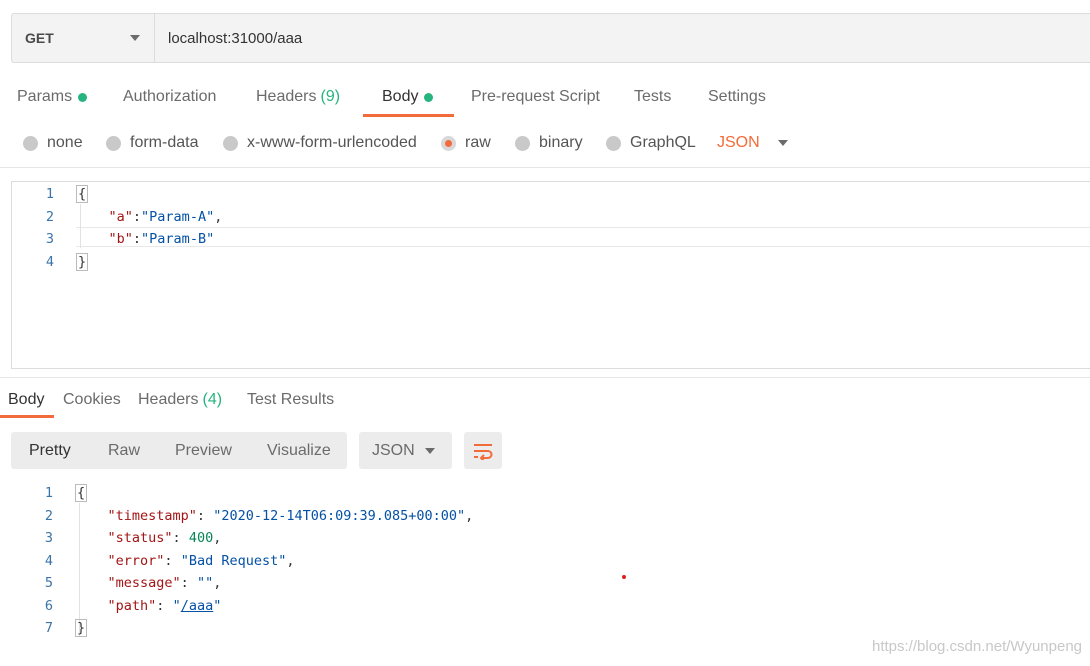 This screenshot has height=666, width=1090. I want to click on line-number: 6, so click(48, 605).